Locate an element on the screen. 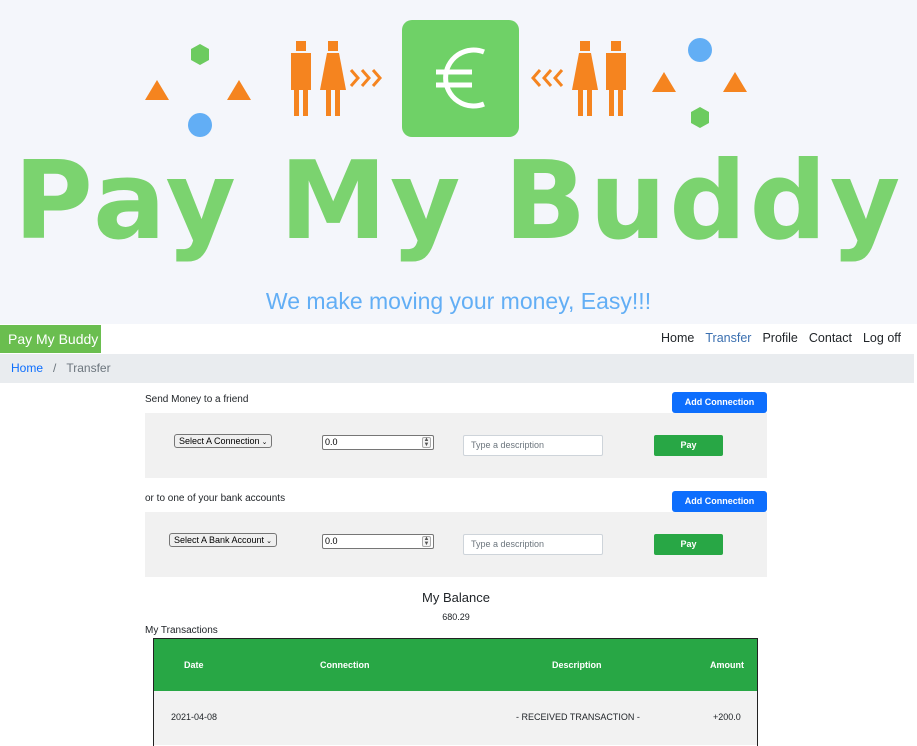 Image resolution: width=917 pixels, height=746 pixels. nav-home: Home is located at coordinates (677, 338).